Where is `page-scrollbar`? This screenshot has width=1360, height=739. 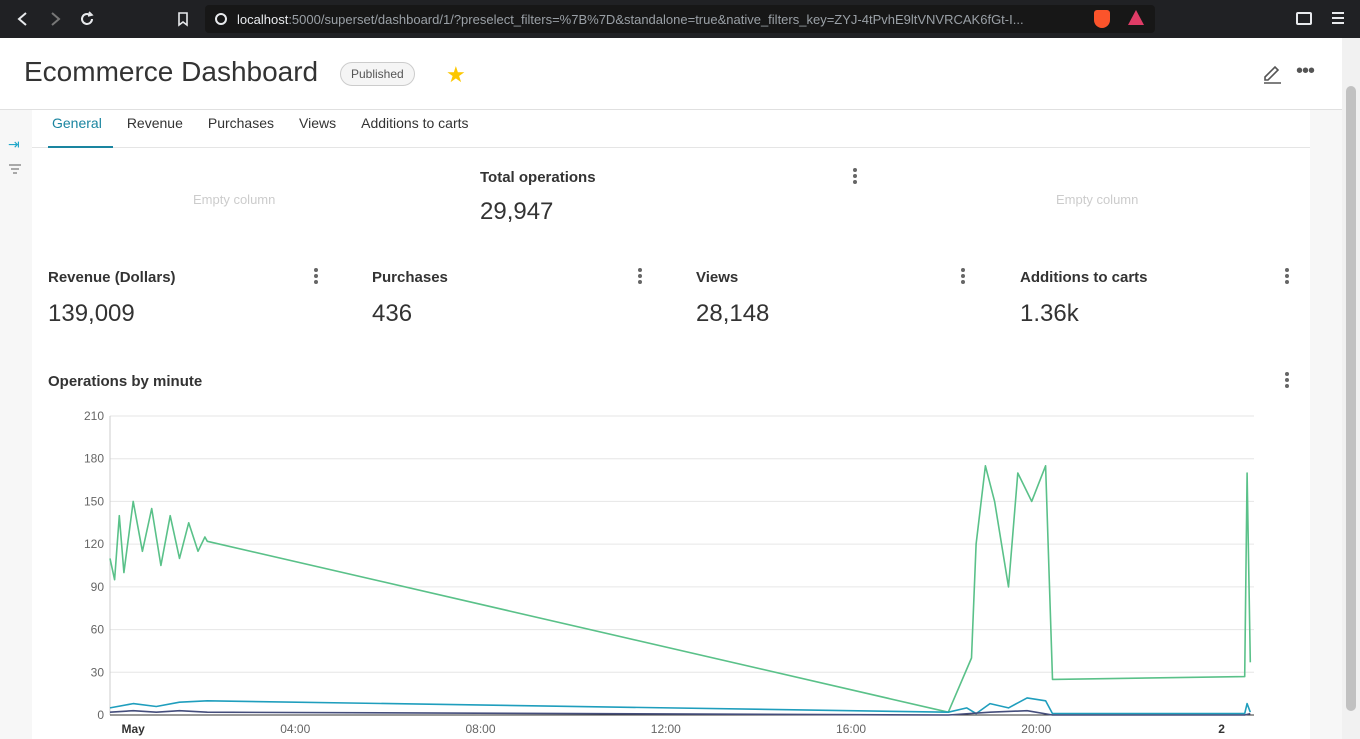 page-scrollbar is located at coordinates (1351, 388).